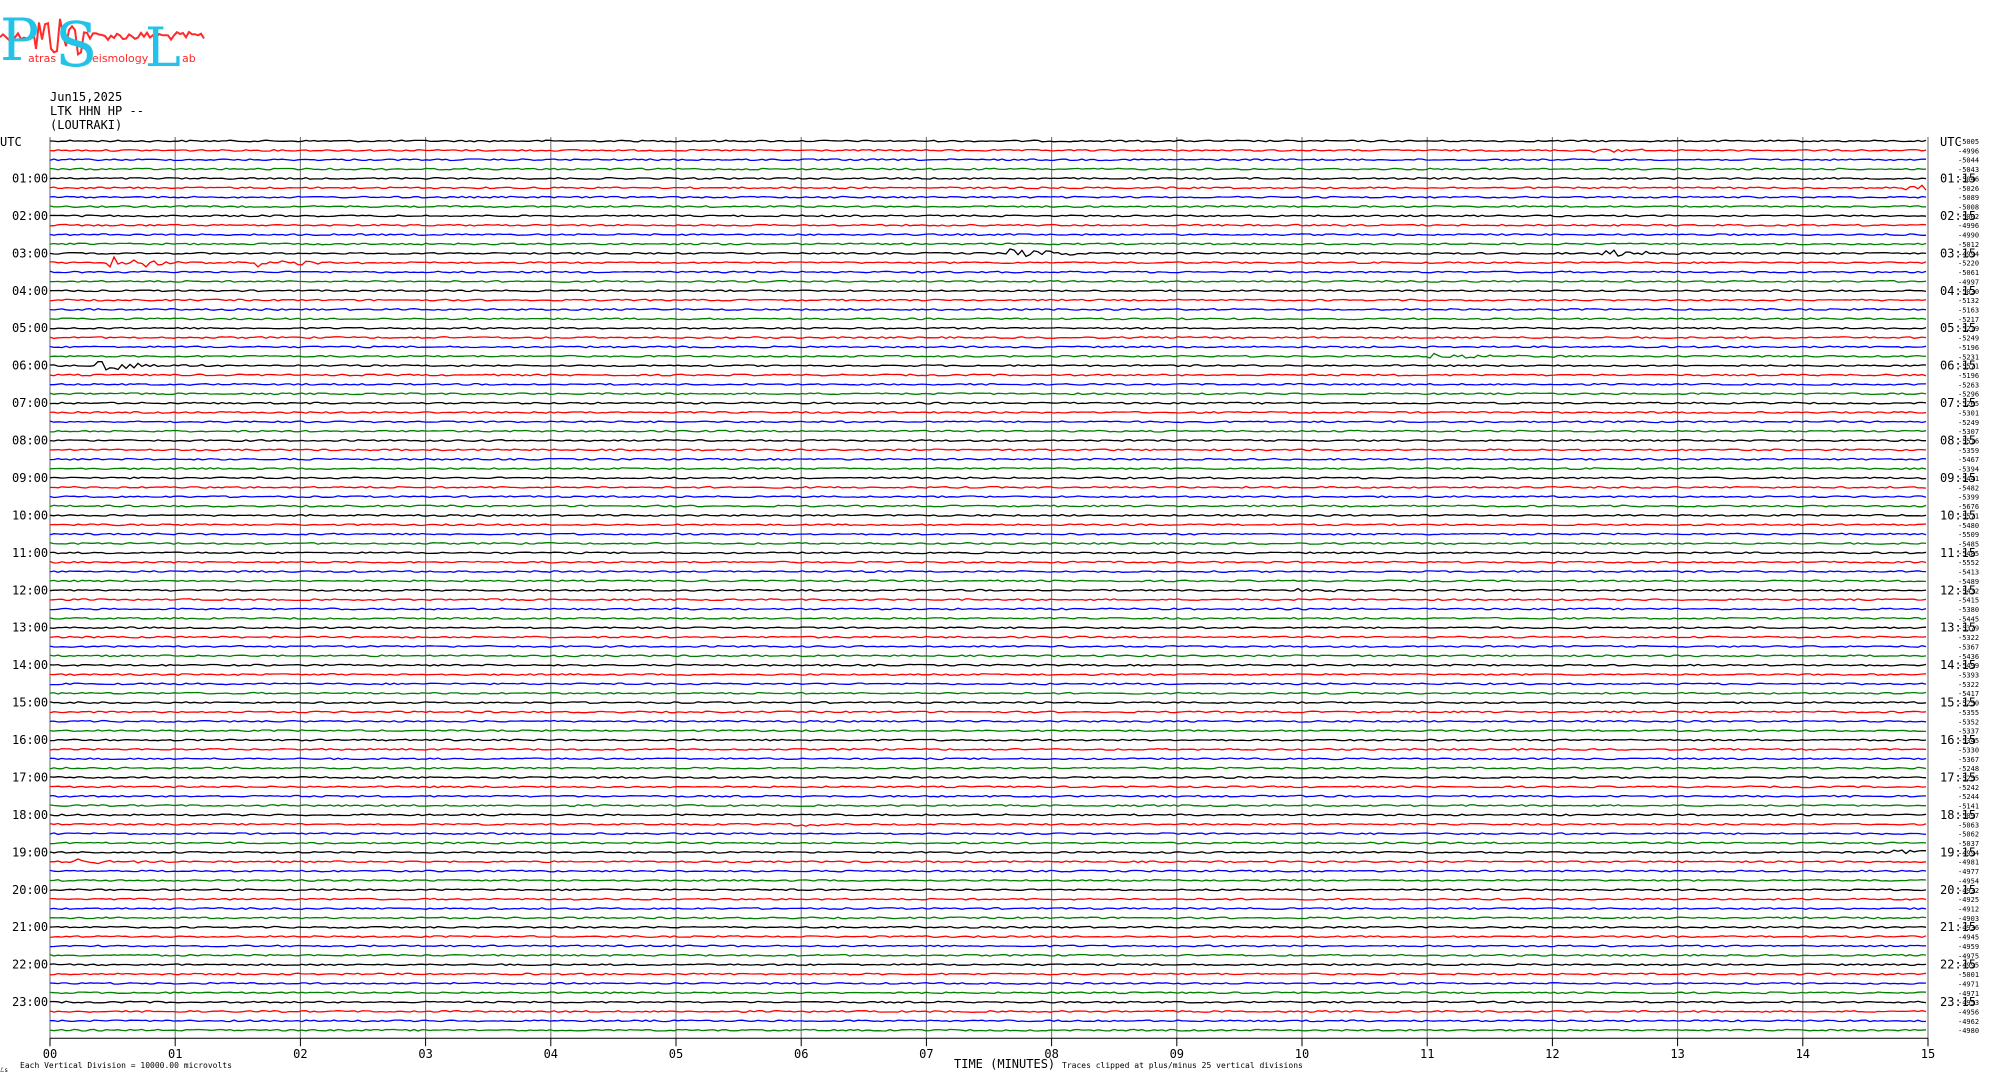 The width and height of the screenshot is (2010, 1080). What do you see at coordinates (1958, 553) in the screenshot?
I see `right-hour-label: 11:15` at bounding box center [1958, 553].